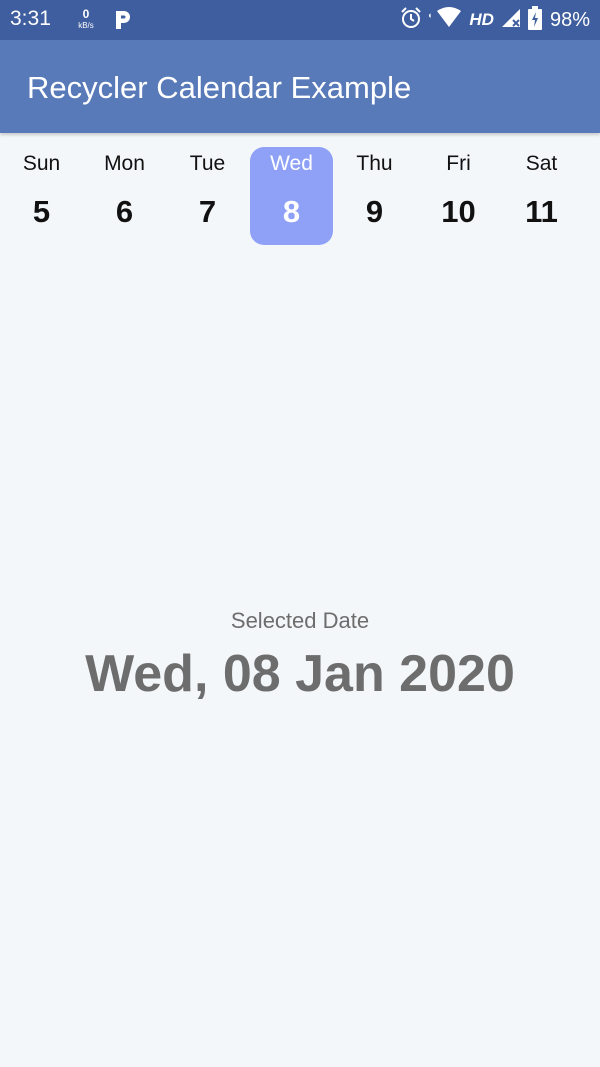 The height and width of the screenshot is (1067, 600). I want to click on status-bar: 3:31 0 kB/s HD 98%, so click(300, 20).